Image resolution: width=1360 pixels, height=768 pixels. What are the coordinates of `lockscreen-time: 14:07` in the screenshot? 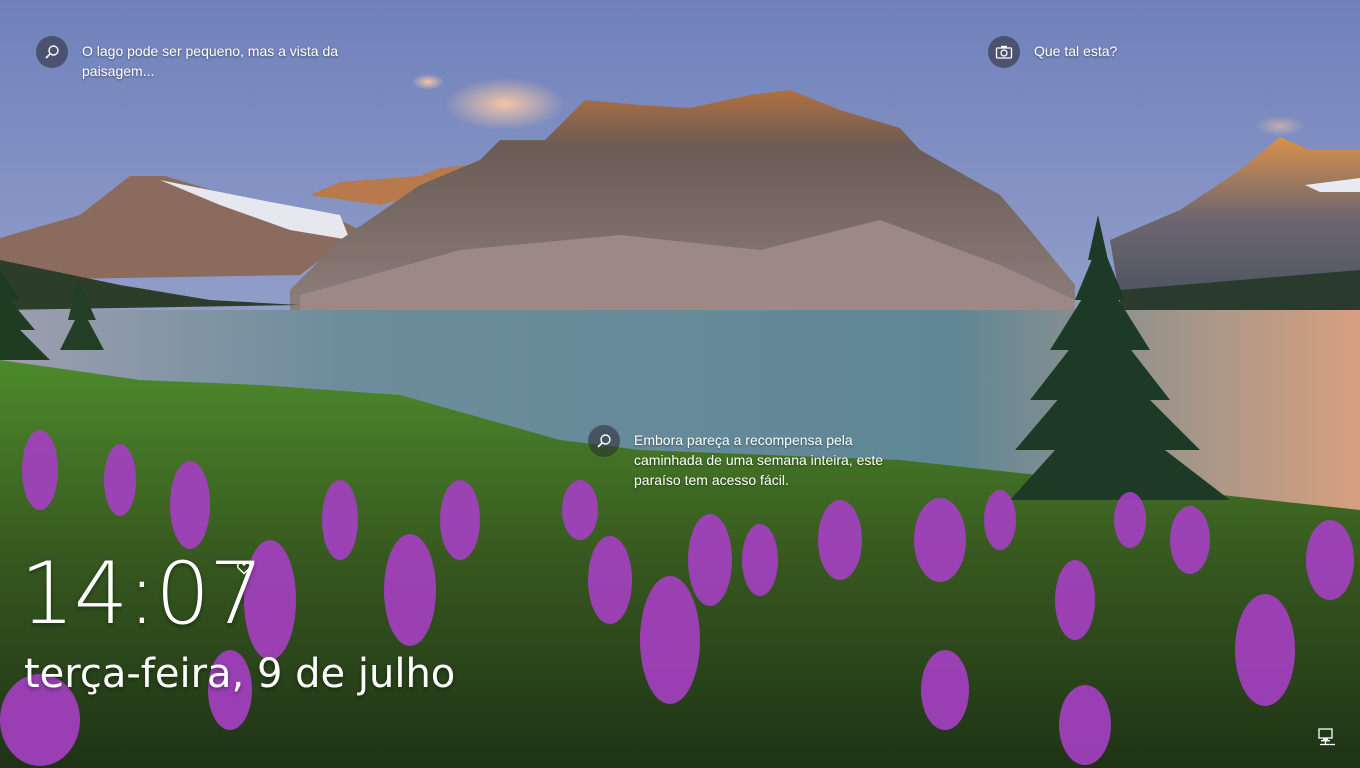 It's located at (142, 594).